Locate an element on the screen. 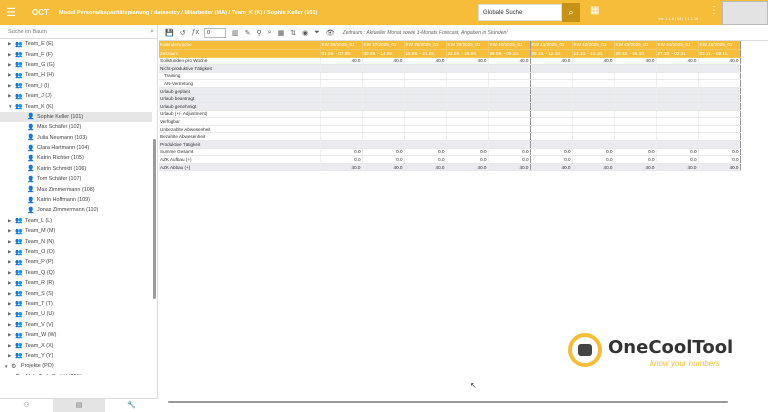 The width and height of the screenshot is (768, 412). tree-item-person: 👤 Tom Schäfer (107) is located at coordinates (76, 179).